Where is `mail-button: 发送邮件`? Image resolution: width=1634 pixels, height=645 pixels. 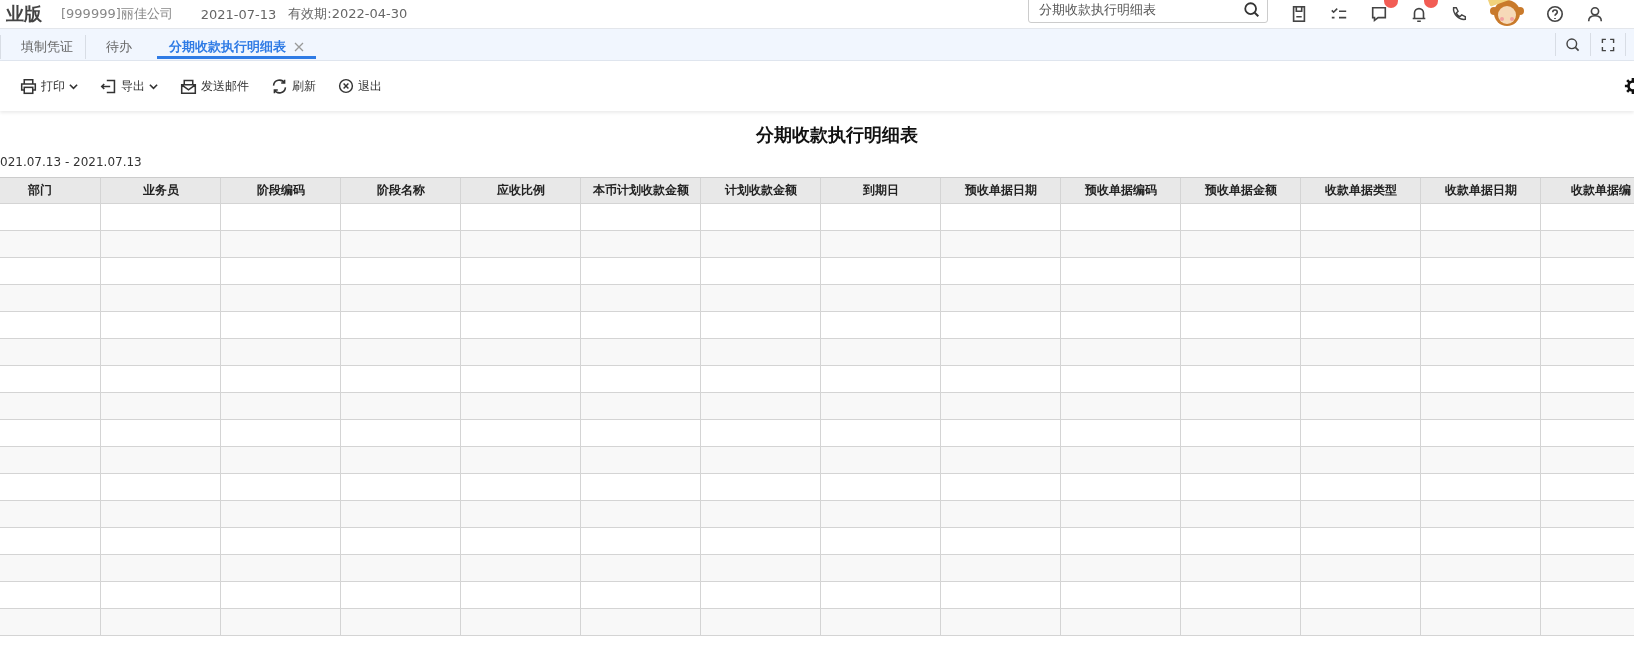 mail-button: 发送邮件 is located at coordinates (214, 86).